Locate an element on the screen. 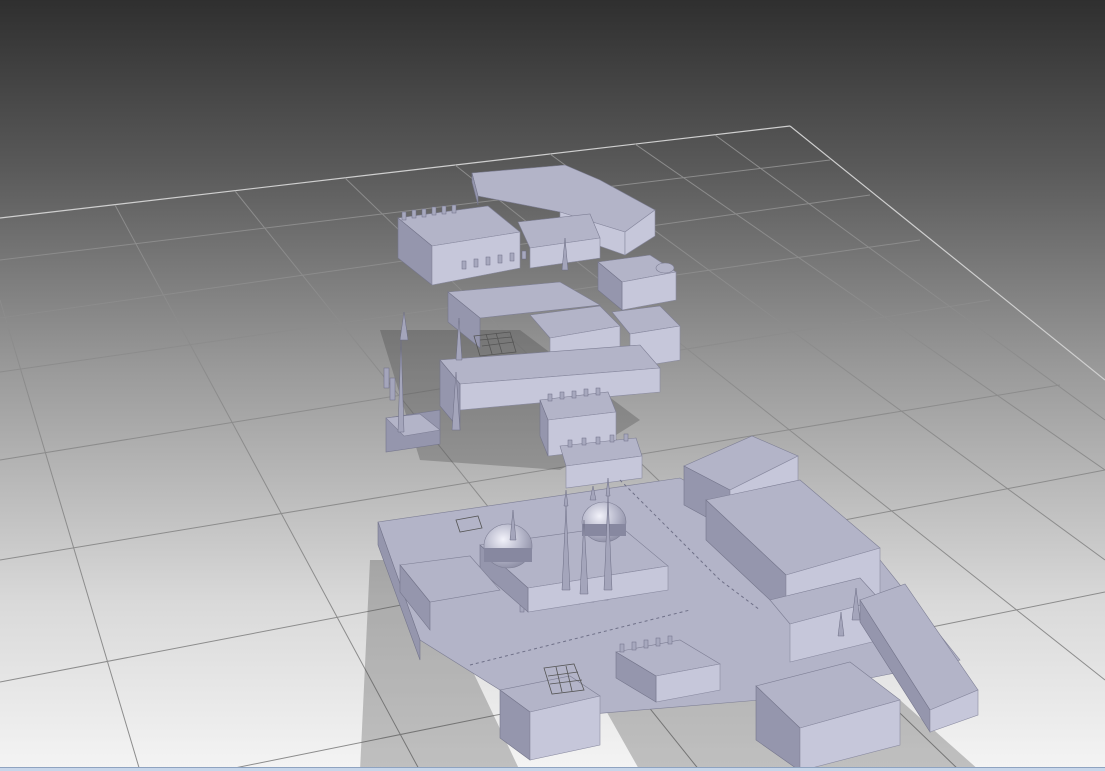  viewport-bottom-edge is located at coordinates (552, 769).